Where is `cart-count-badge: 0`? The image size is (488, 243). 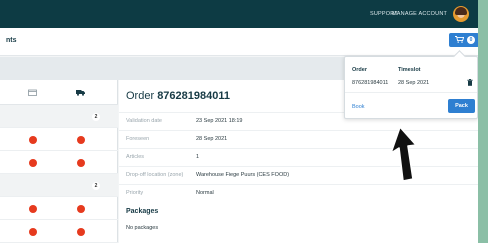 cart-count-badge: 0 is located at coordinates (471, 40).